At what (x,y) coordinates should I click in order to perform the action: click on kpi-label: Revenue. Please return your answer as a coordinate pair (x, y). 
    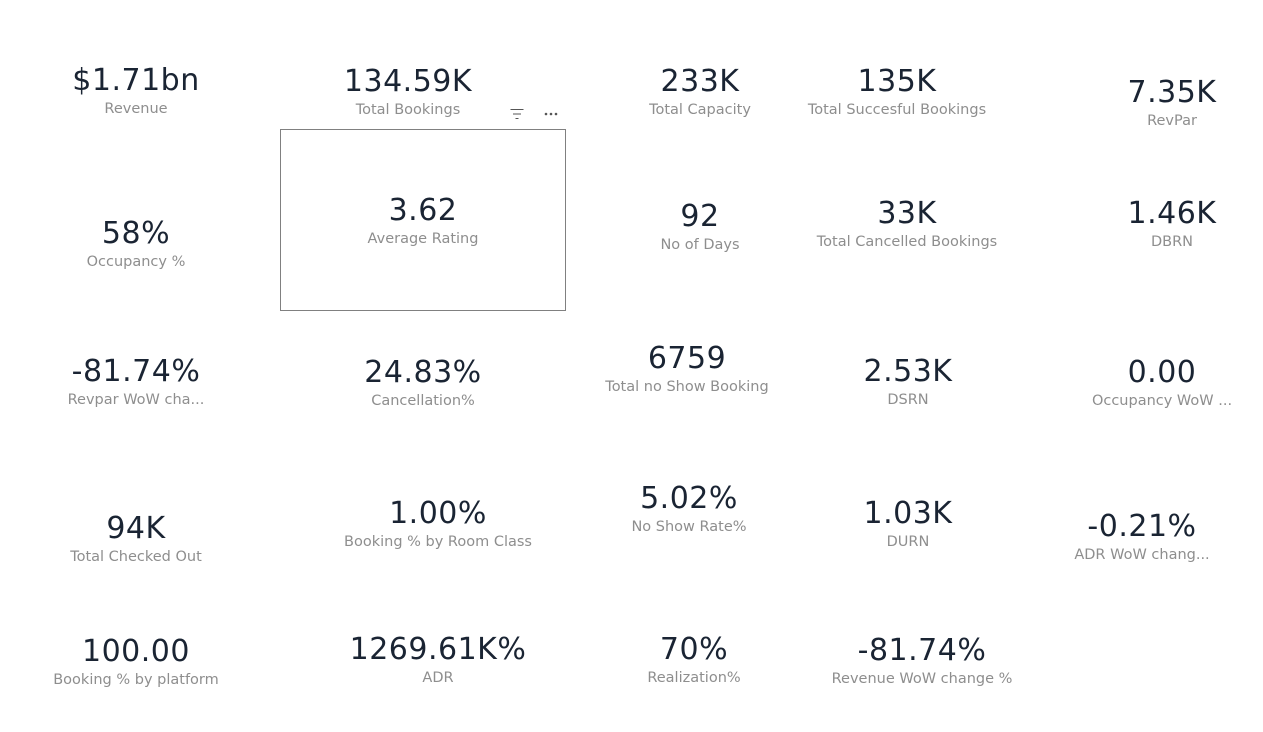
    Looking at the image, I should click on (136, 109).